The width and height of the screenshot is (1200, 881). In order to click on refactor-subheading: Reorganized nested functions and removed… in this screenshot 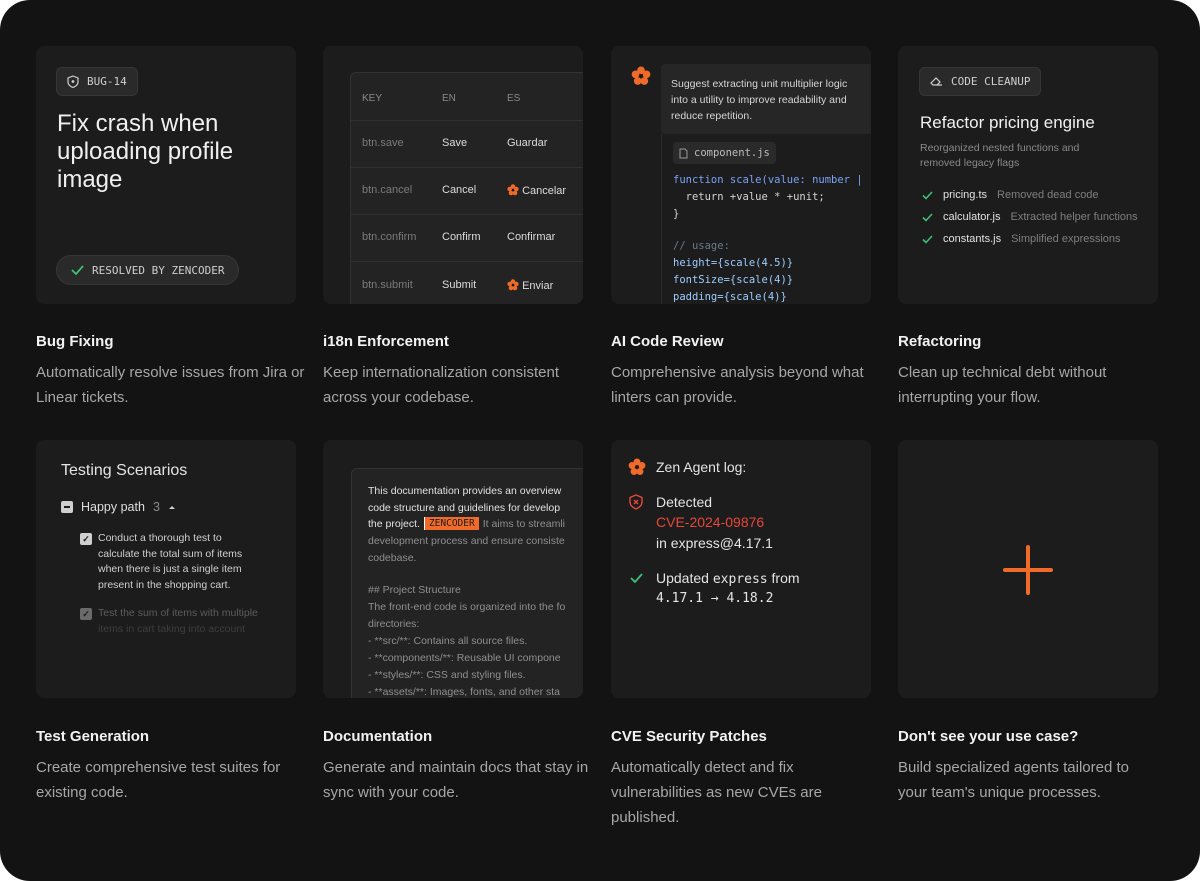, I will do `click(999, 156)`.